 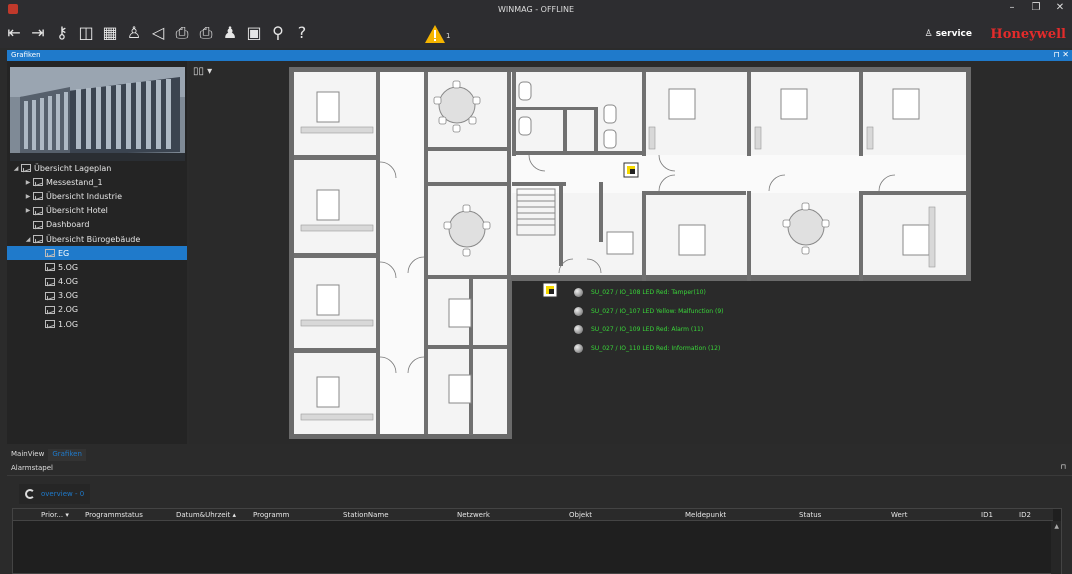 What do you see at coordinates (1028, 34) in the screenshot?
I see `brand-logo: Honeywell` at bounding box center [1028, 34].